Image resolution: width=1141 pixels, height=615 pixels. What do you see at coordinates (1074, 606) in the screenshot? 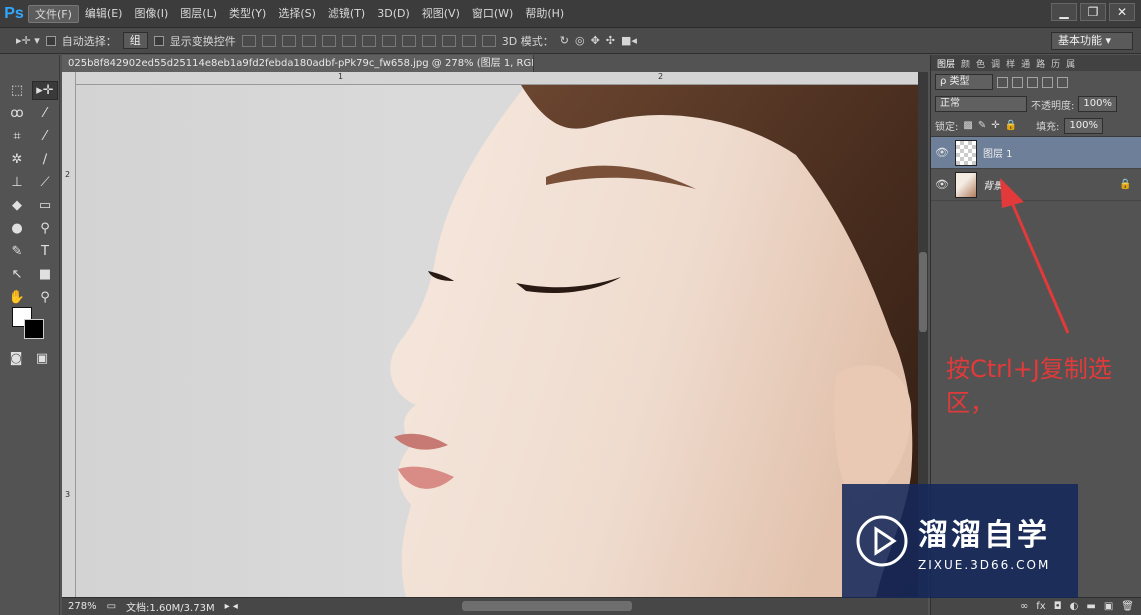
I see `adjustment-layer-icon: ◐` at bounding box center [1074, 606].